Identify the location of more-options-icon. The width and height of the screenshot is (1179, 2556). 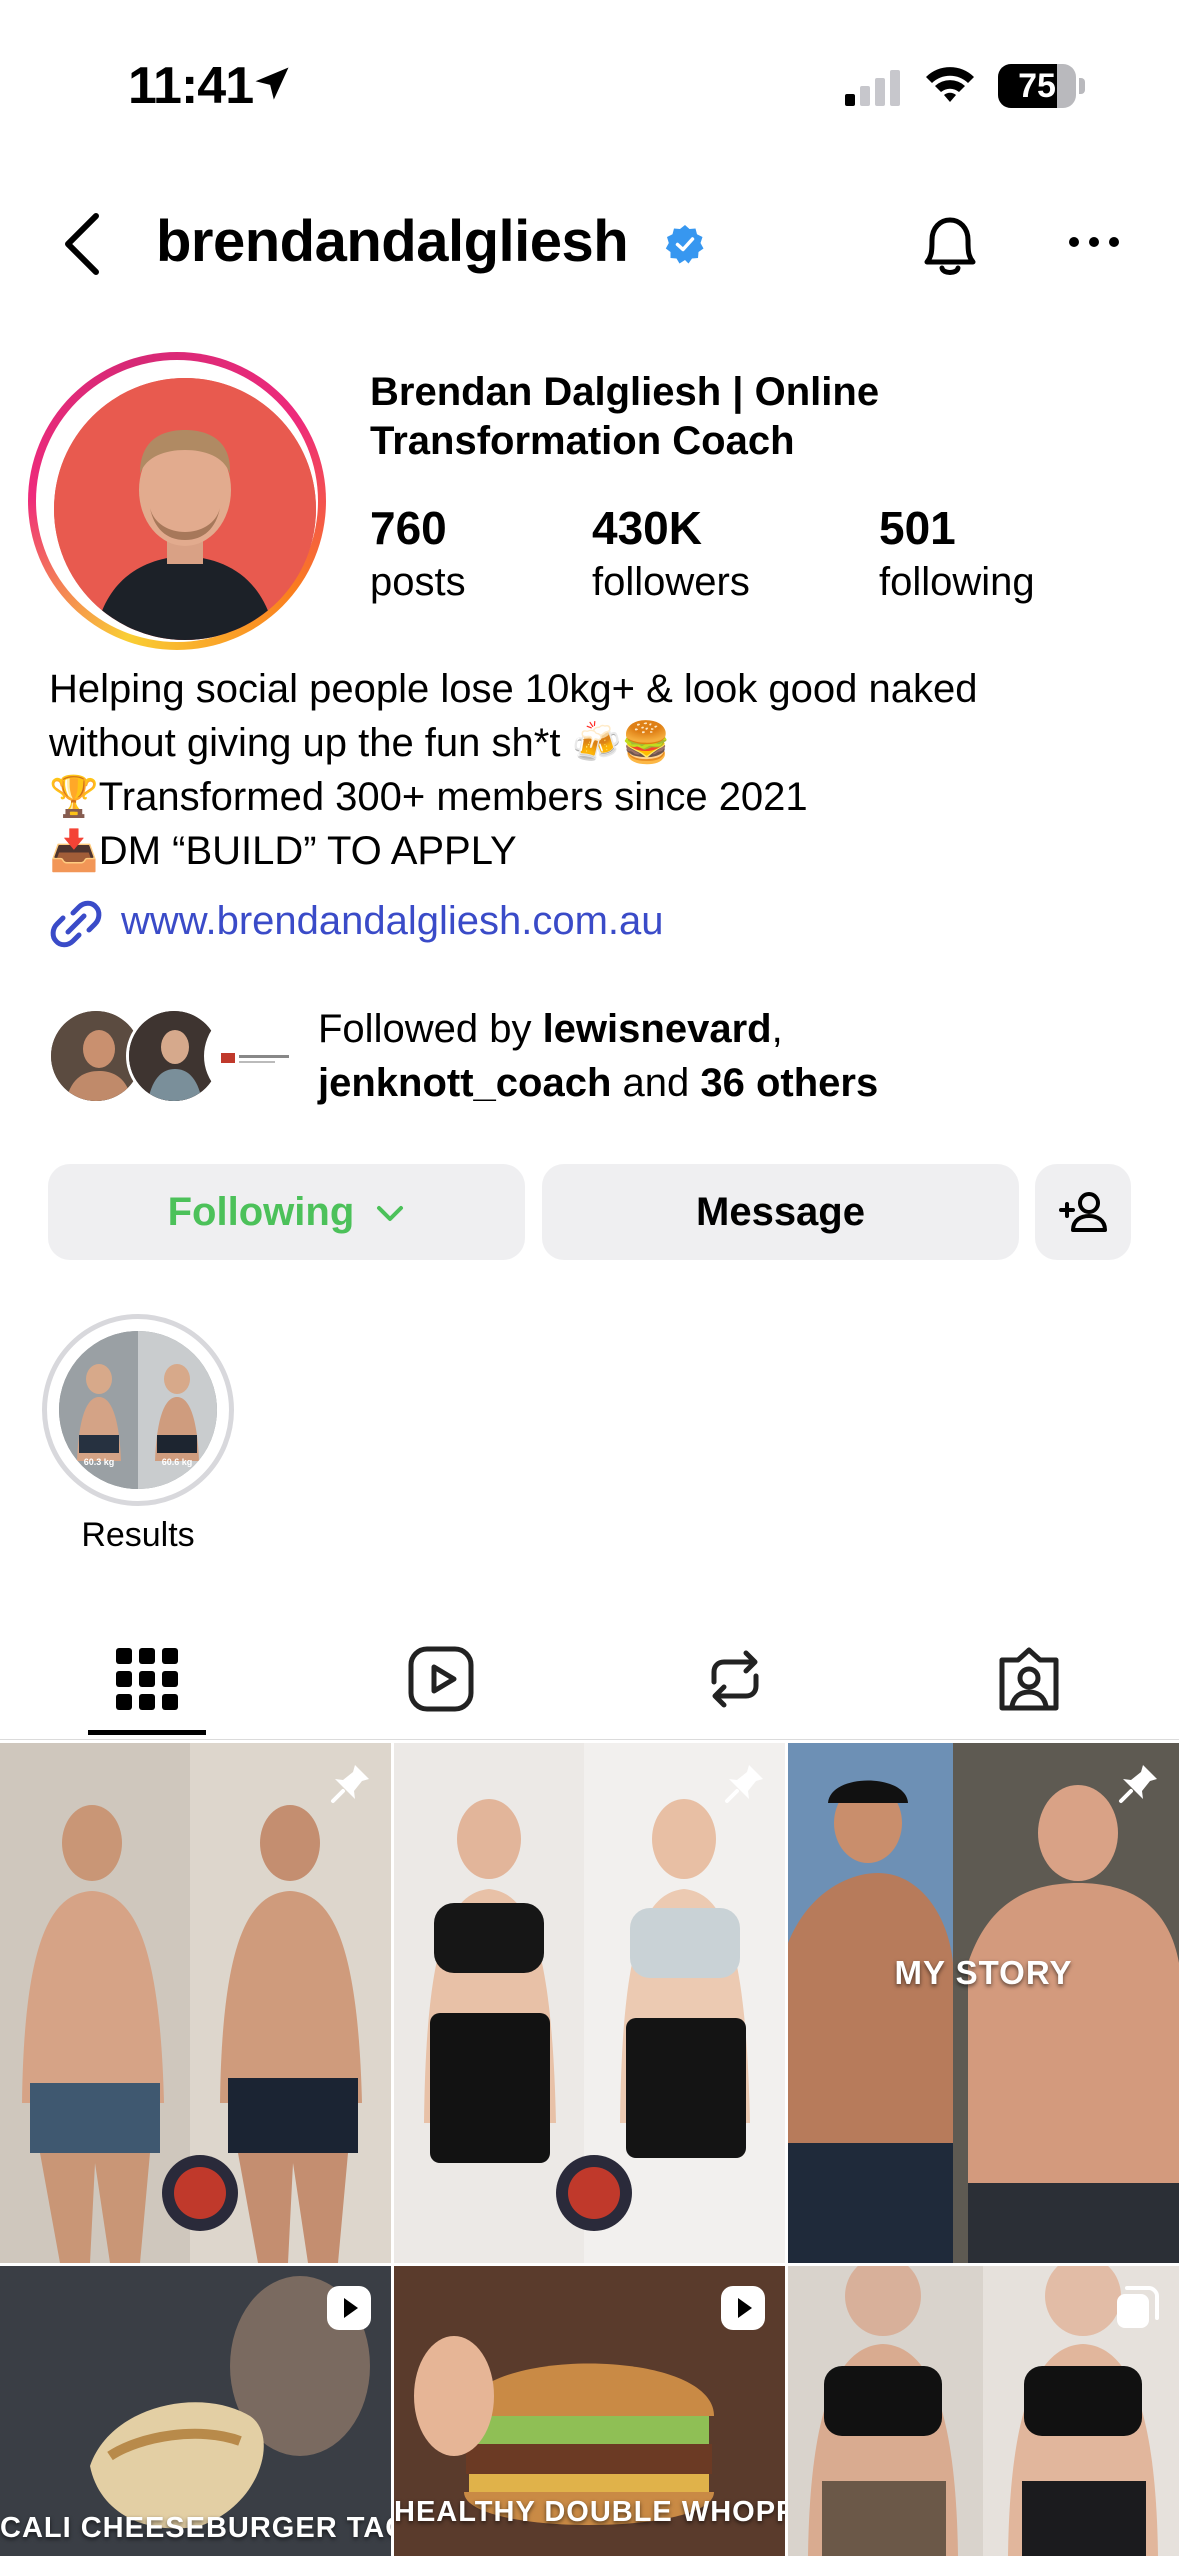
(1094, 242).